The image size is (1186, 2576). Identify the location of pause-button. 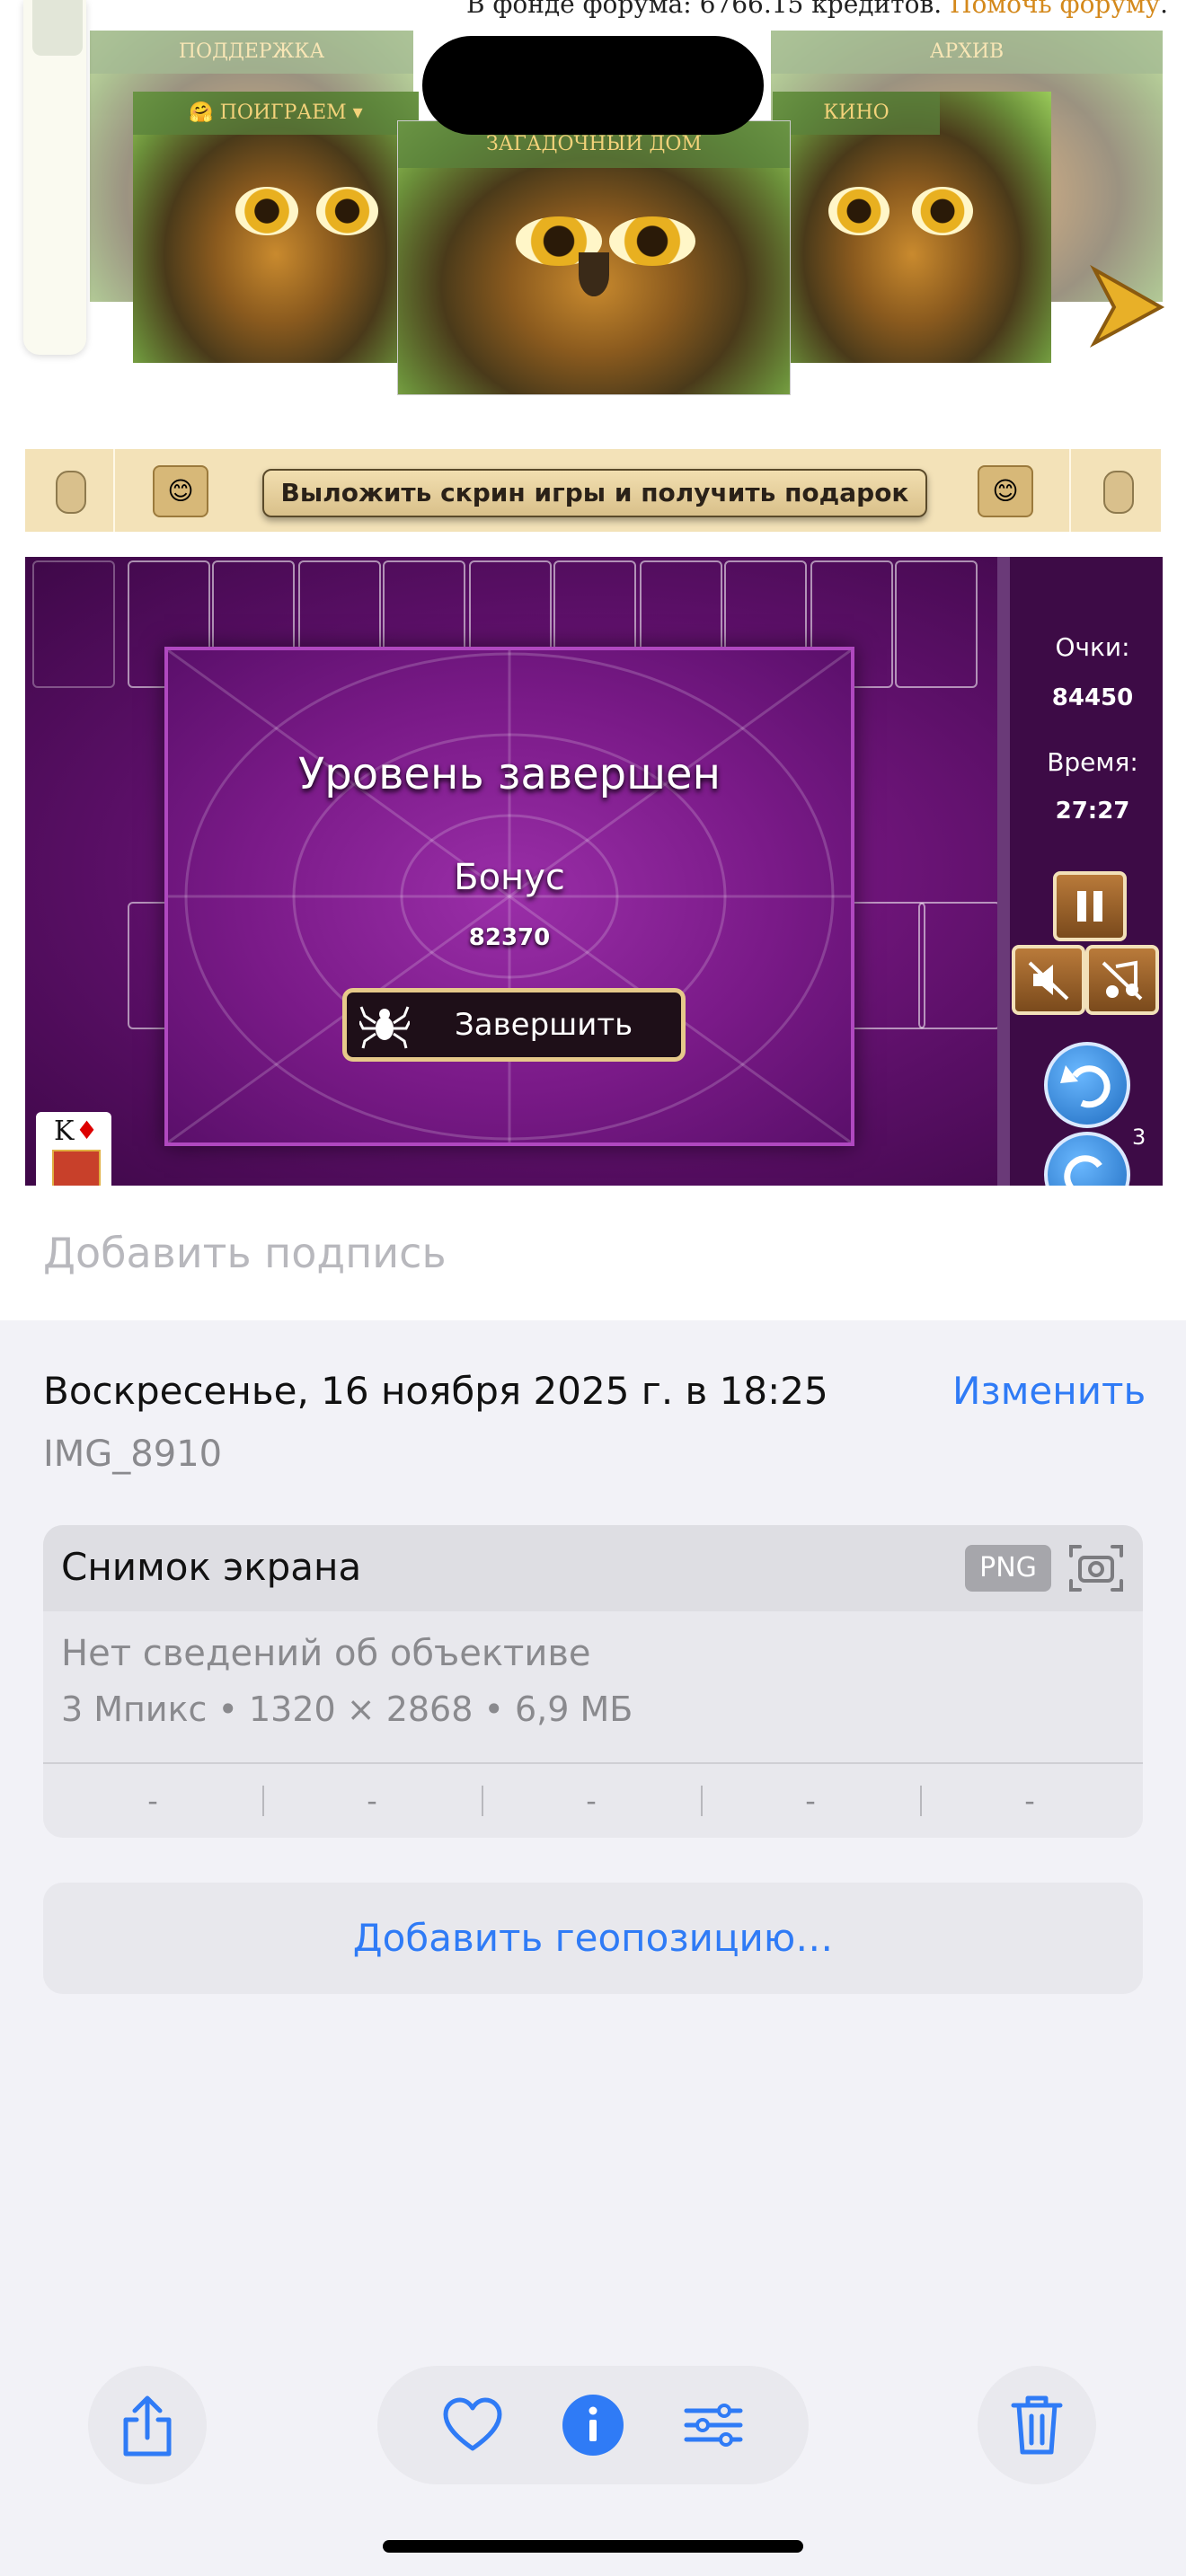
(1090, 906).